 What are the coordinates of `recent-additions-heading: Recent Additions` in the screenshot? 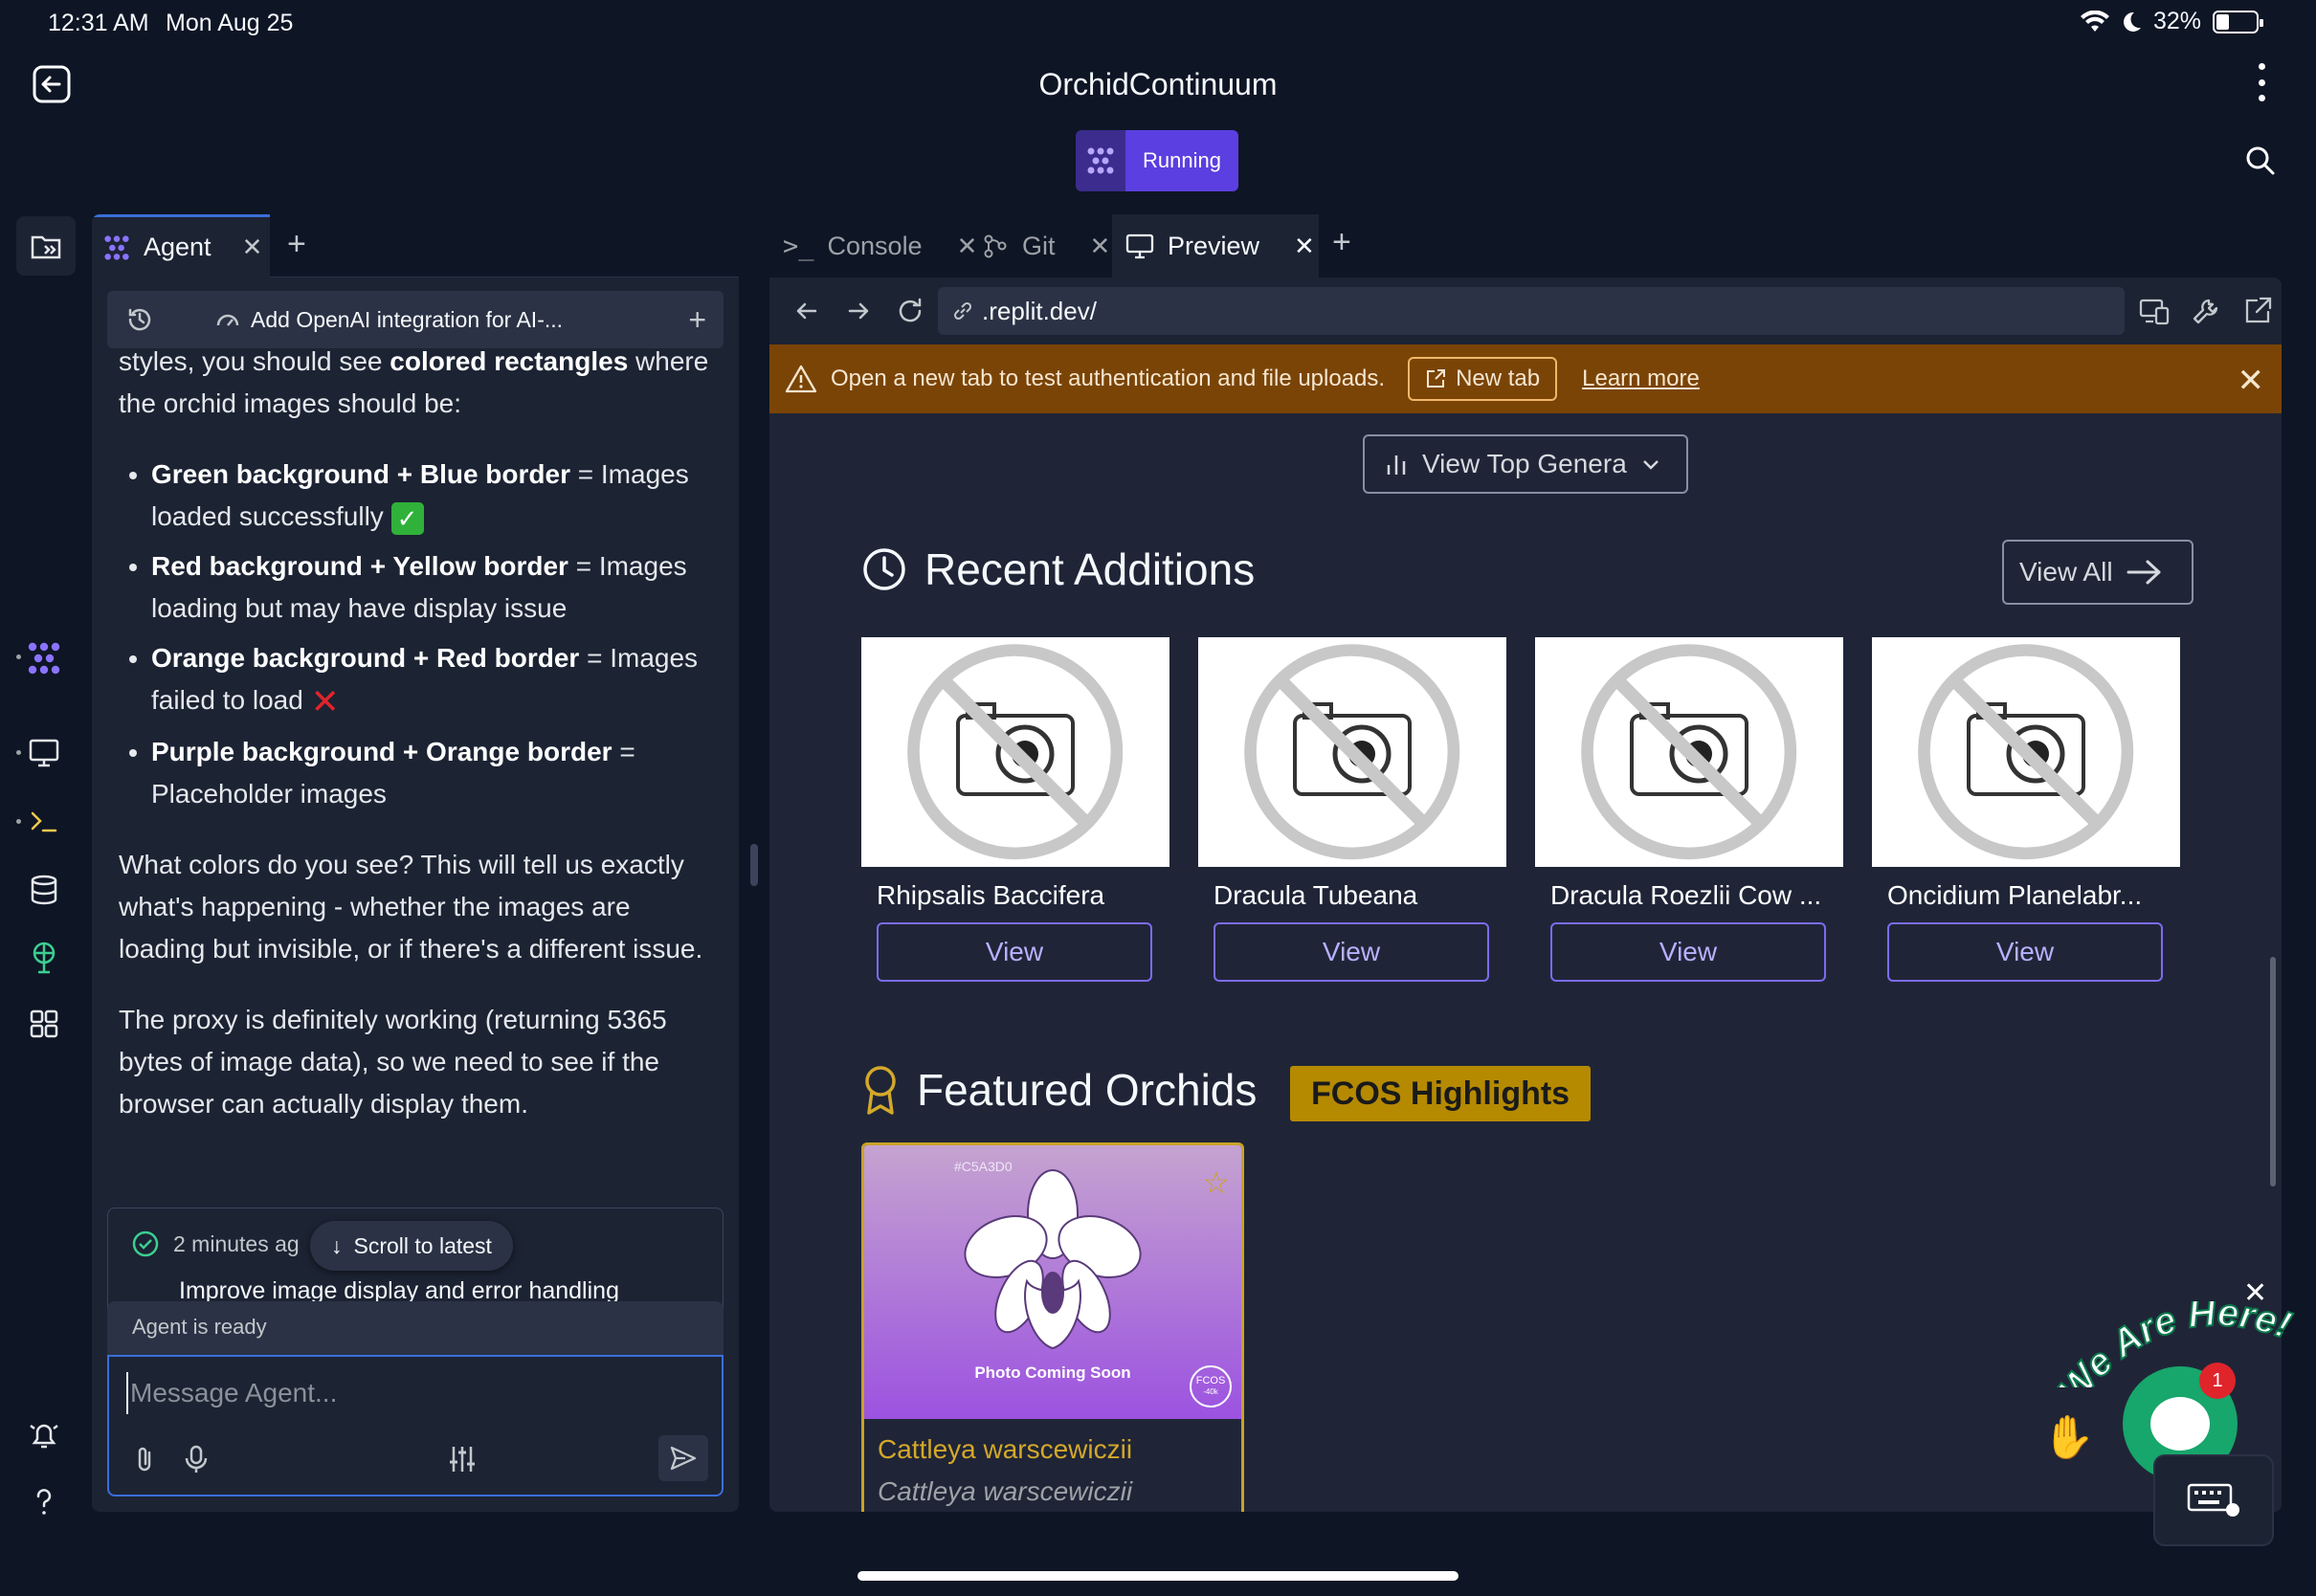 It's located at (1058, 569).